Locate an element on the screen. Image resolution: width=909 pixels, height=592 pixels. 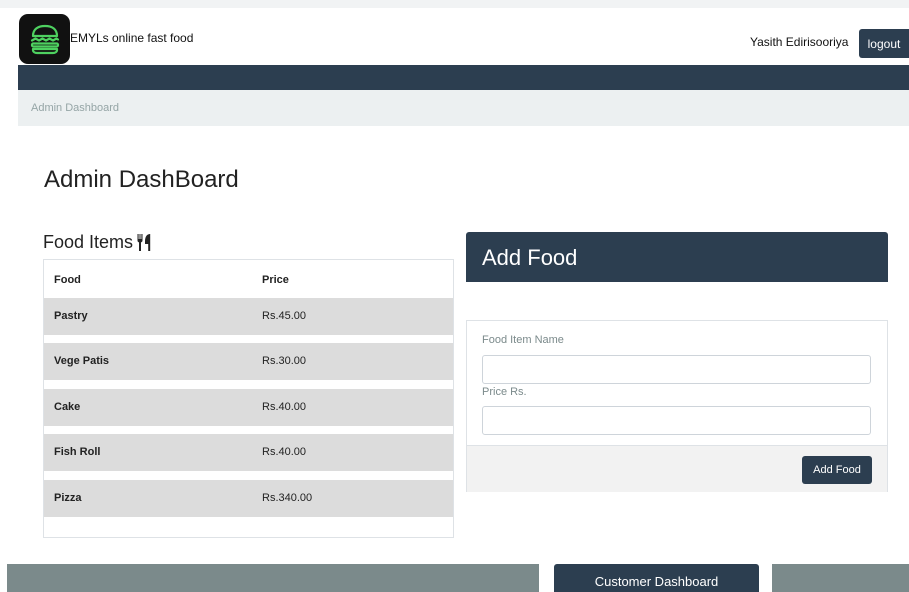
brand-name: EMYLs online fast food is located at coordinates (131, 38).